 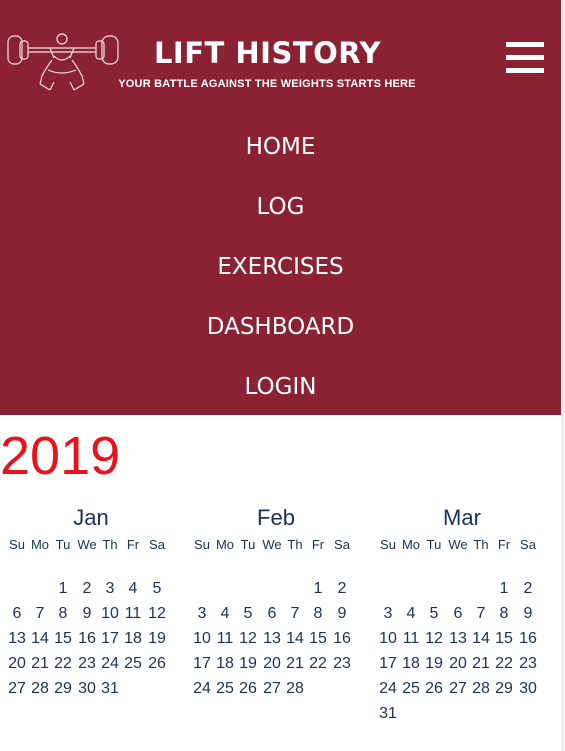 I want to click on weightlifter-icon, so click(x=64, y=62).